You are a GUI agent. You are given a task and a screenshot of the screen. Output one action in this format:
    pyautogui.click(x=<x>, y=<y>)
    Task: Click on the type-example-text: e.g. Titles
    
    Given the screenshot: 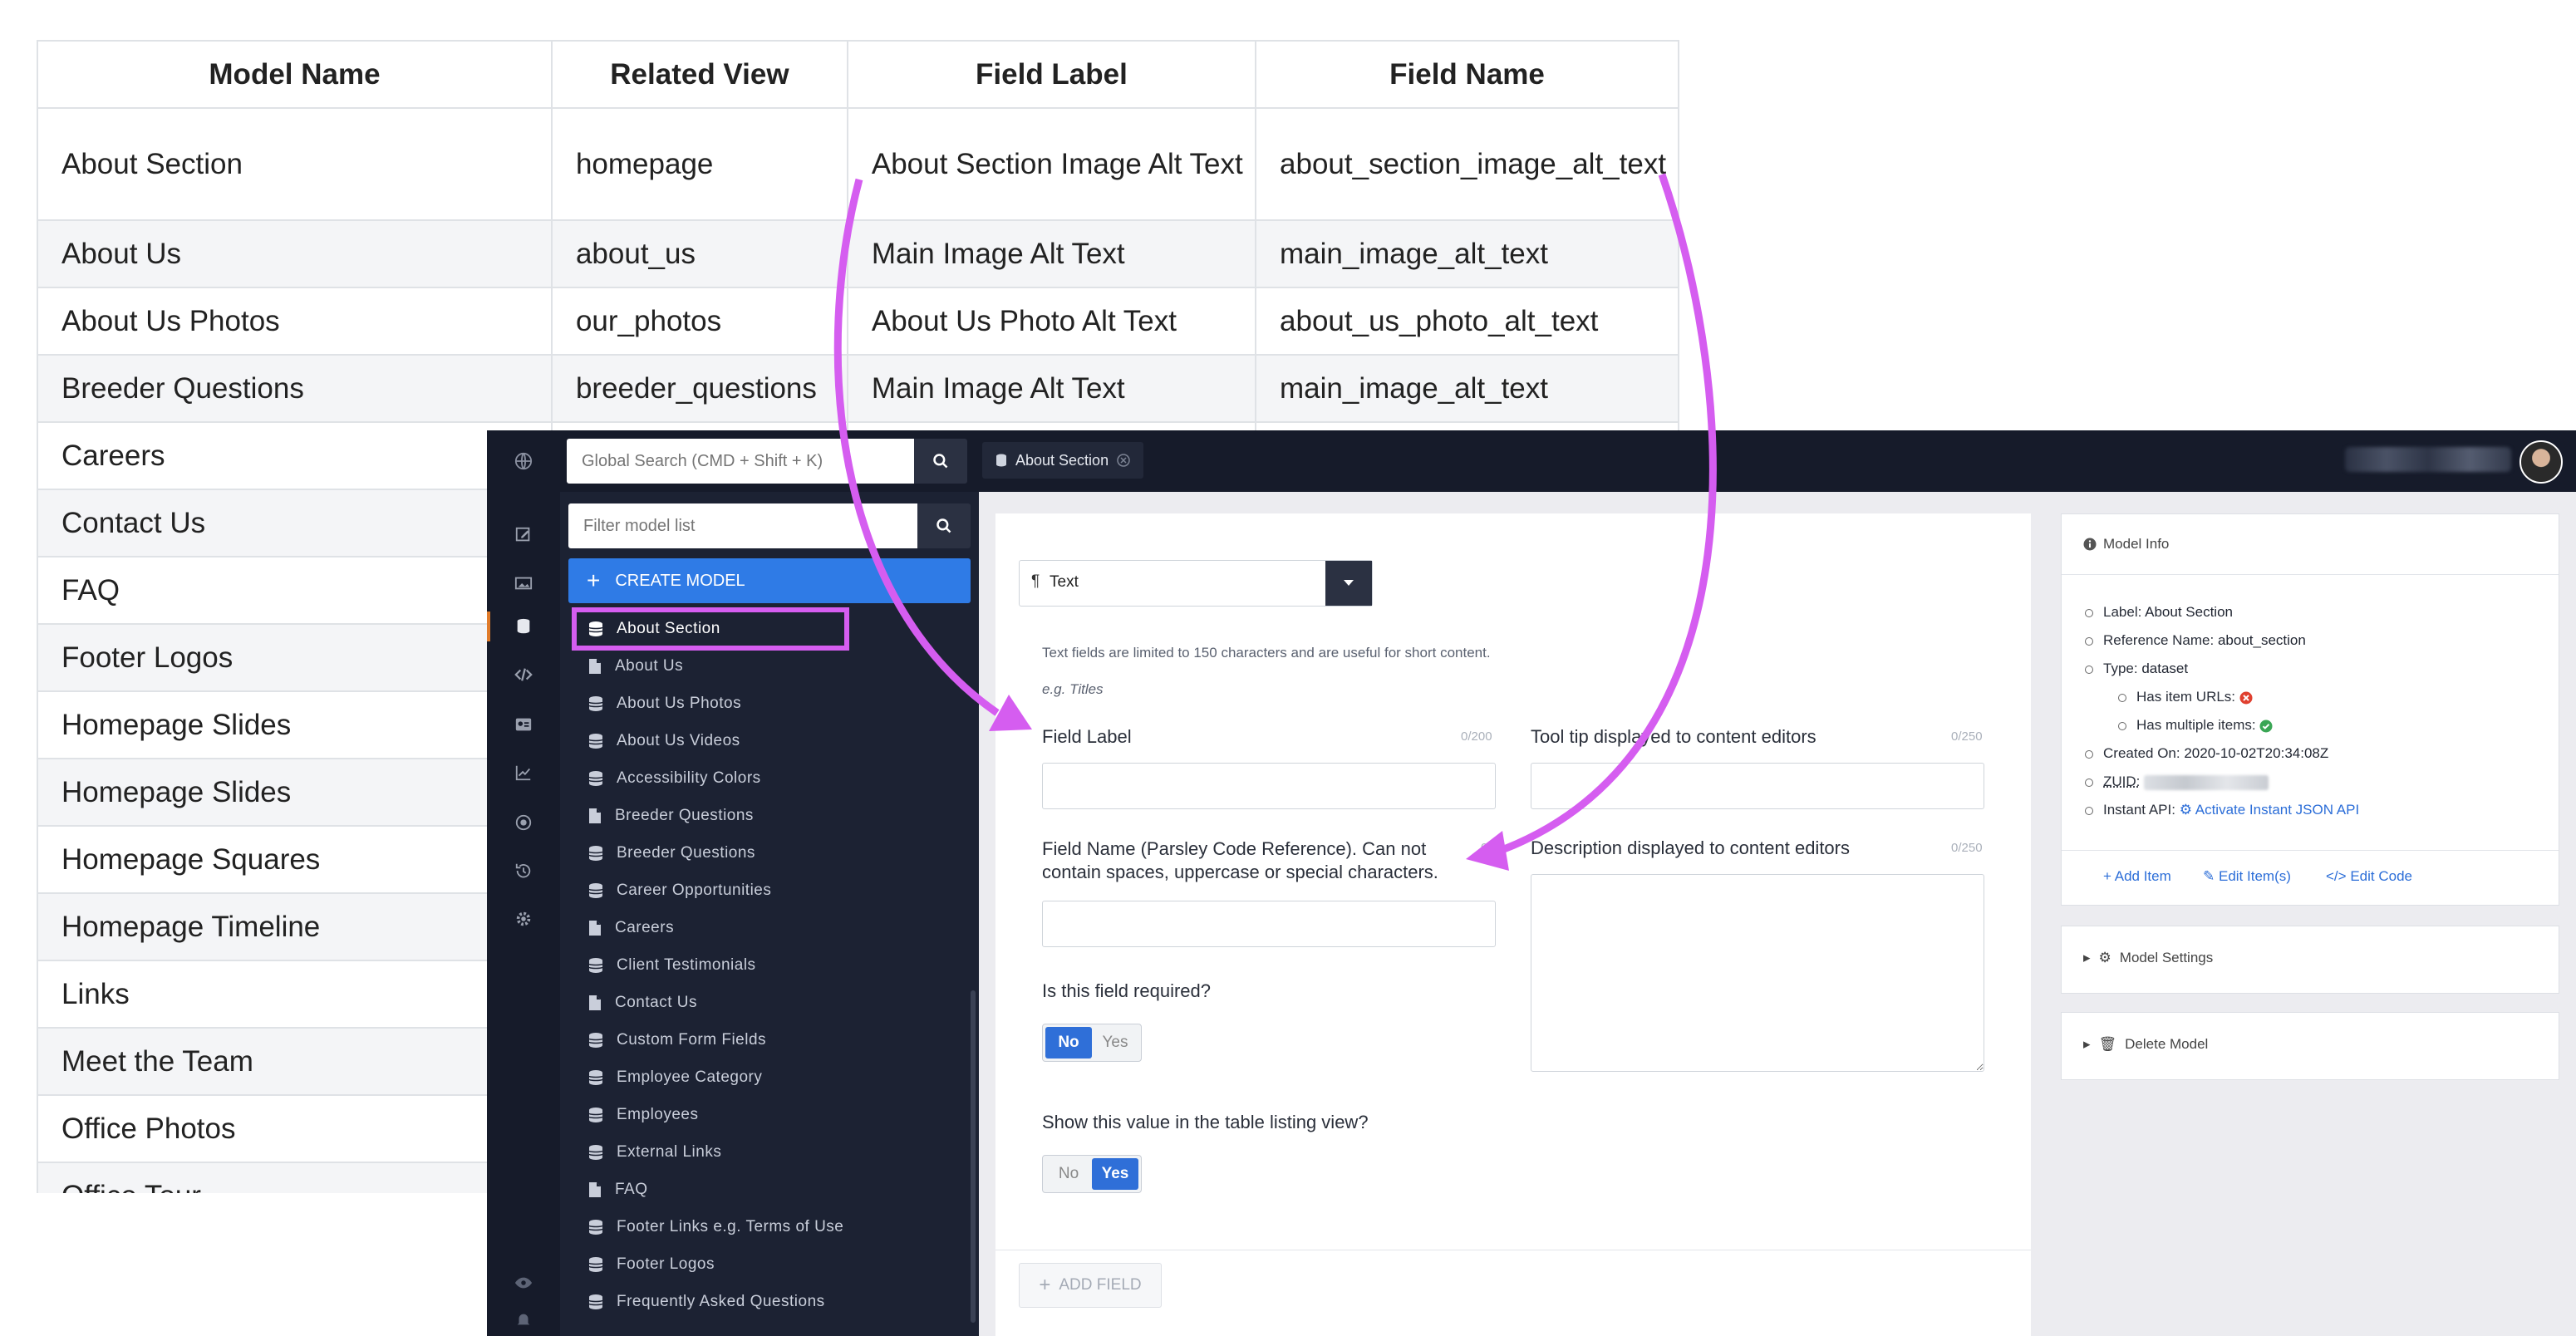 What is the action you would take?
    pyautogui.click(x=1073, y=689)
    